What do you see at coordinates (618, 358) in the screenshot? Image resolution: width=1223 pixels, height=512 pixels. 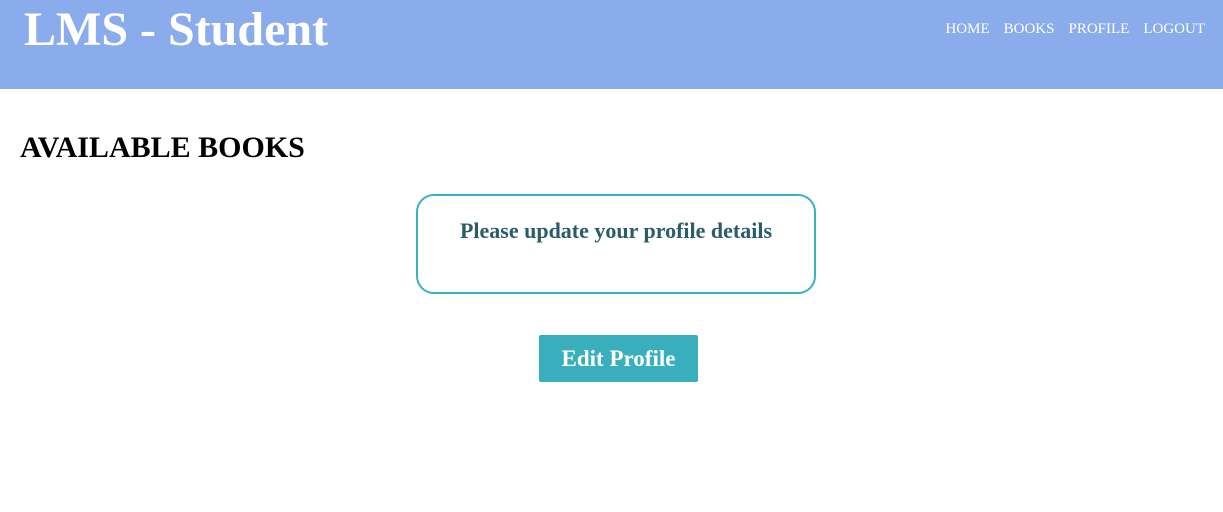 I see `edit-profile-button: Edit Profile` at bounding box center [618, 358].